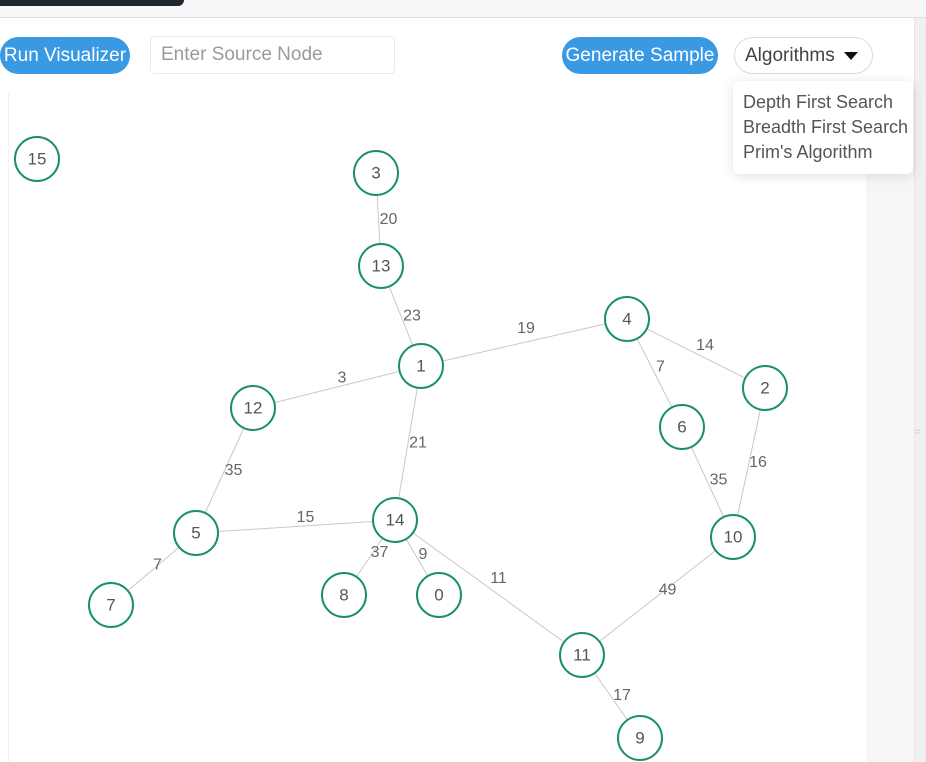 The width and height of the screenshot is (926, 762). I want to click on graph-node-10: 10, so click(733, 537).